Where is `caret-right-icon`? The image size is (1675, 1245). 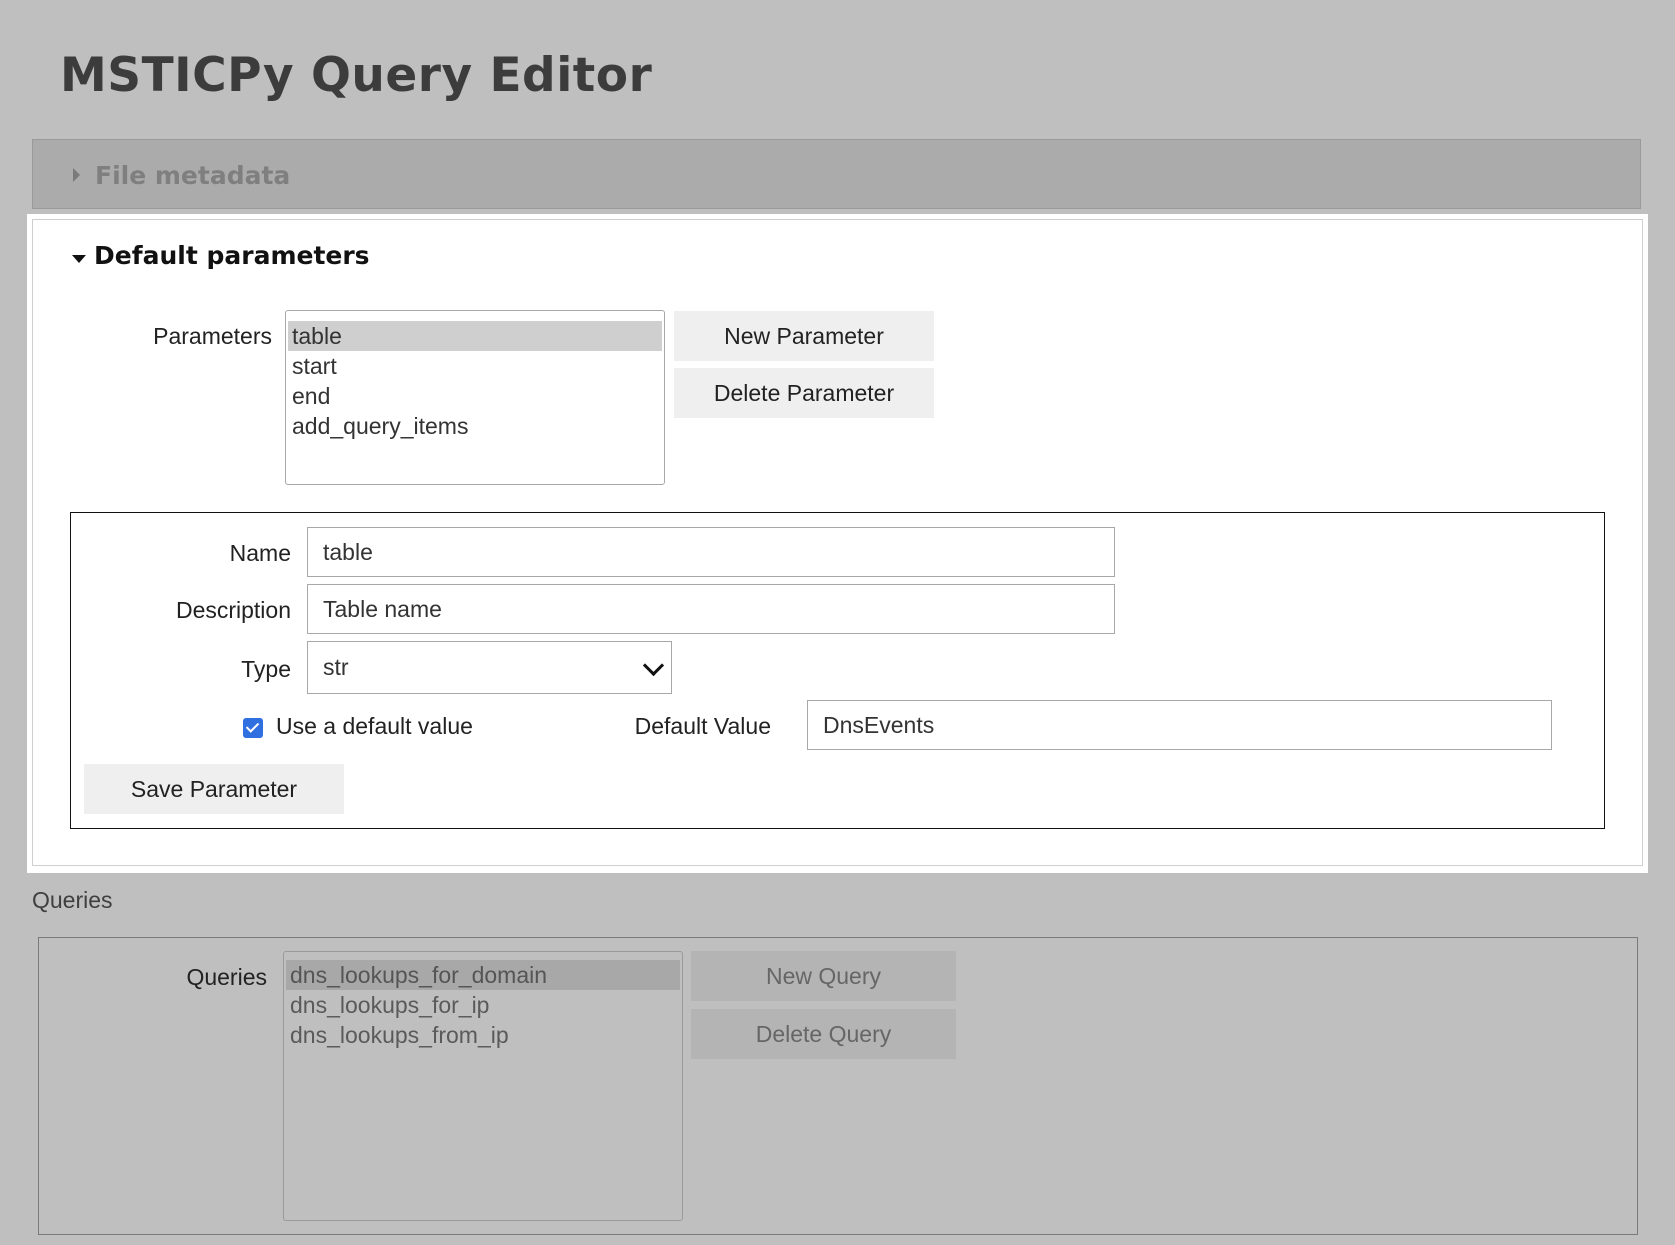 caret-right-icon is located at coordinates (76, 175).